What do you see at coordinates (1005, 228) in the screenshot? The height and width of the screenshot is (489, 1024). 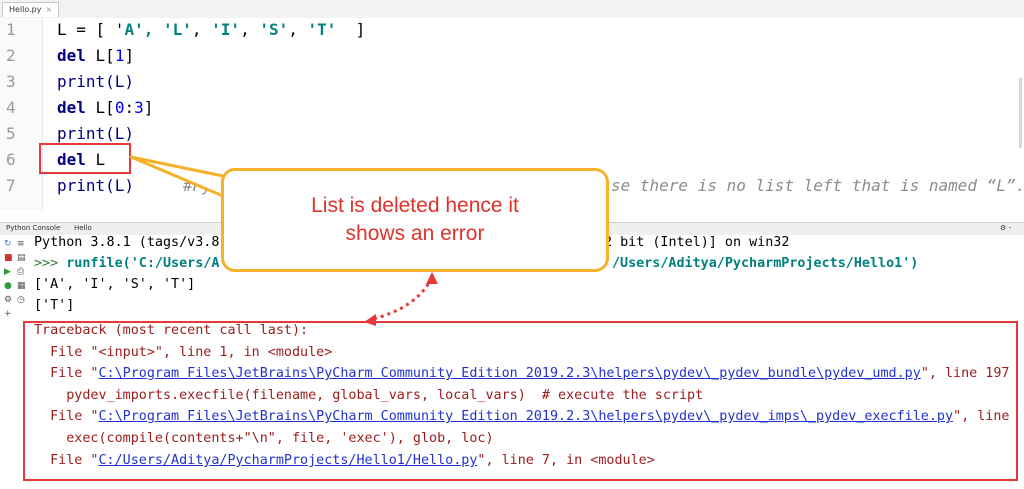 I see `gear-icon: ⚙ -` at bounding box center [1005, 228].